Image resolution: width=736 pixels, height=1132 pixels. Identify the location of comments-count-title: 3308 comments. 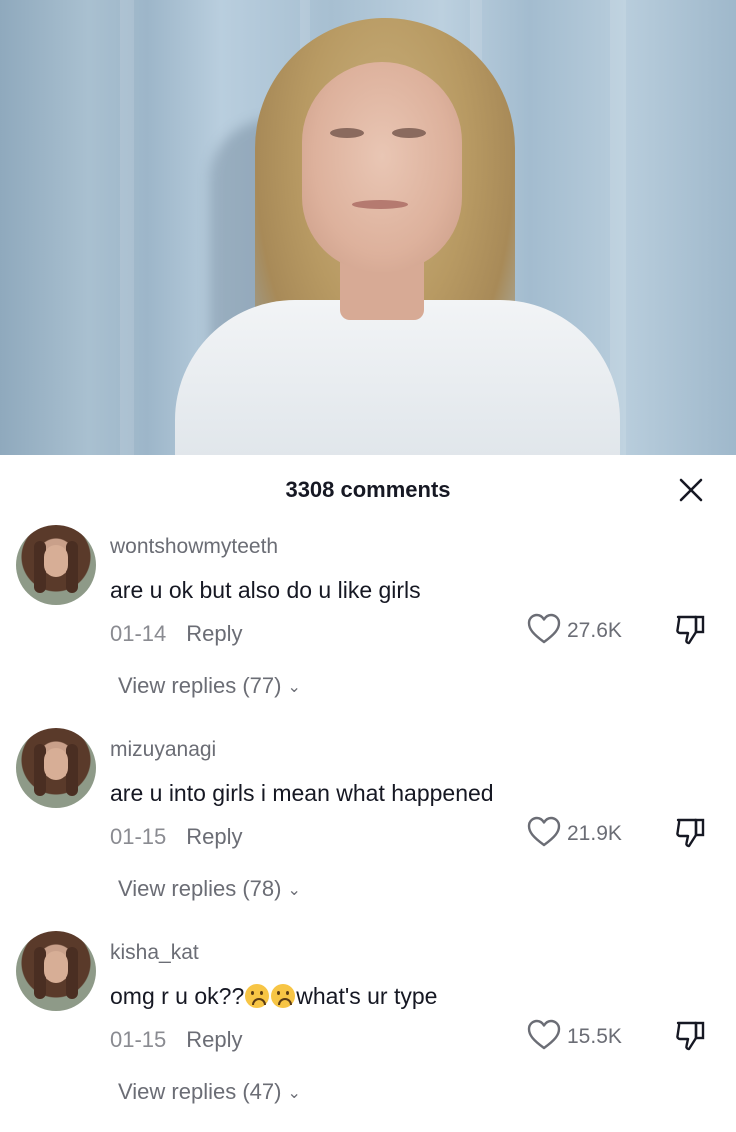
(368, 489).